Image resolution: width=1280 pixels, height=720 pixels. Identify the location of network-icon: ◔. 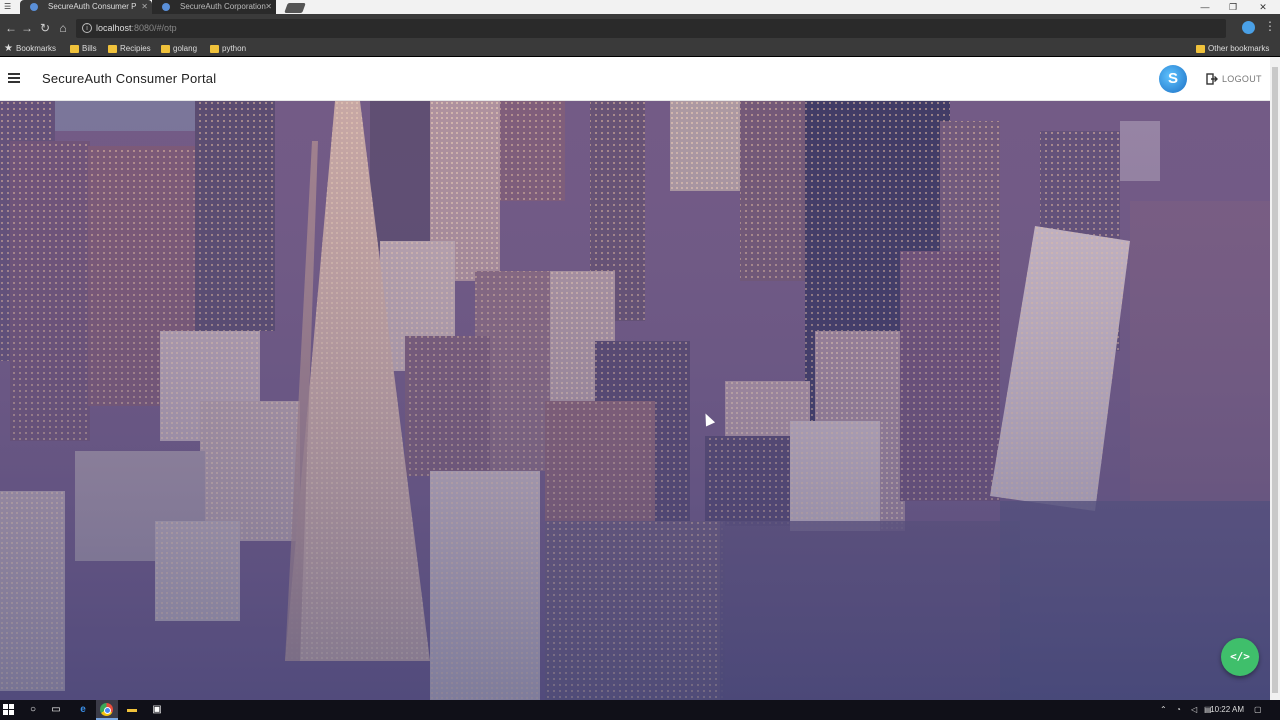
(1178, 710).